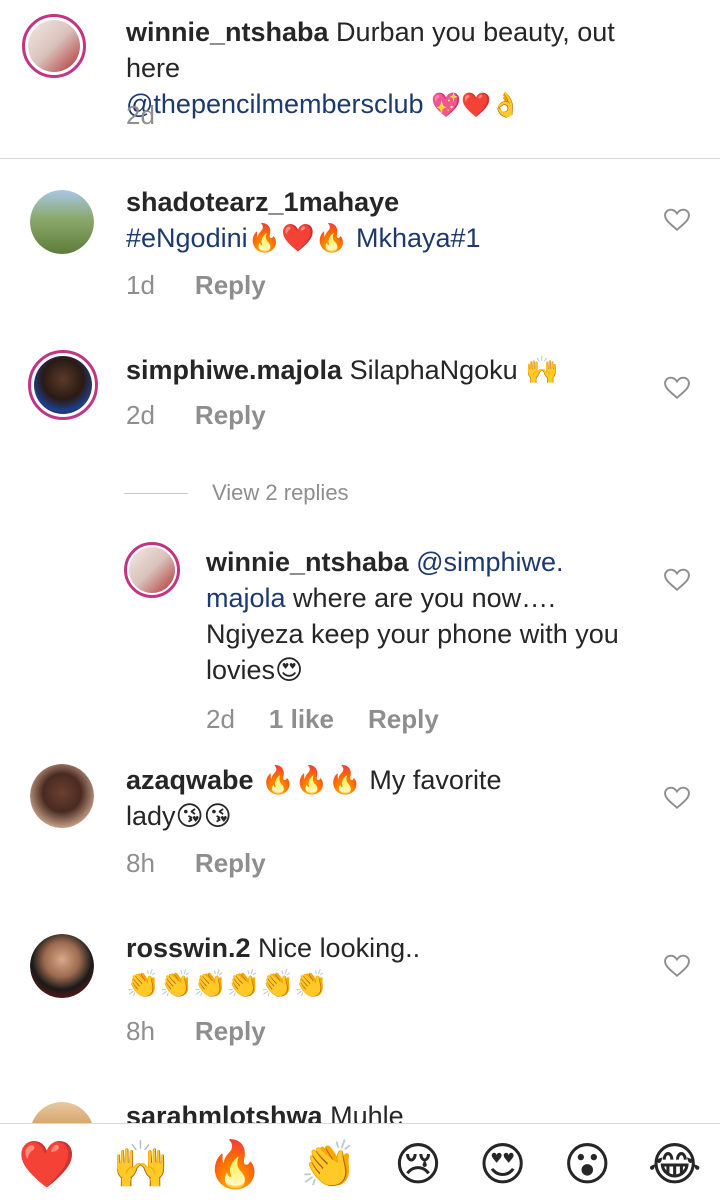 The image size is (720, 1204). I want to click on heart-eyes-emoji-button: 😍, so click(503, 1164).